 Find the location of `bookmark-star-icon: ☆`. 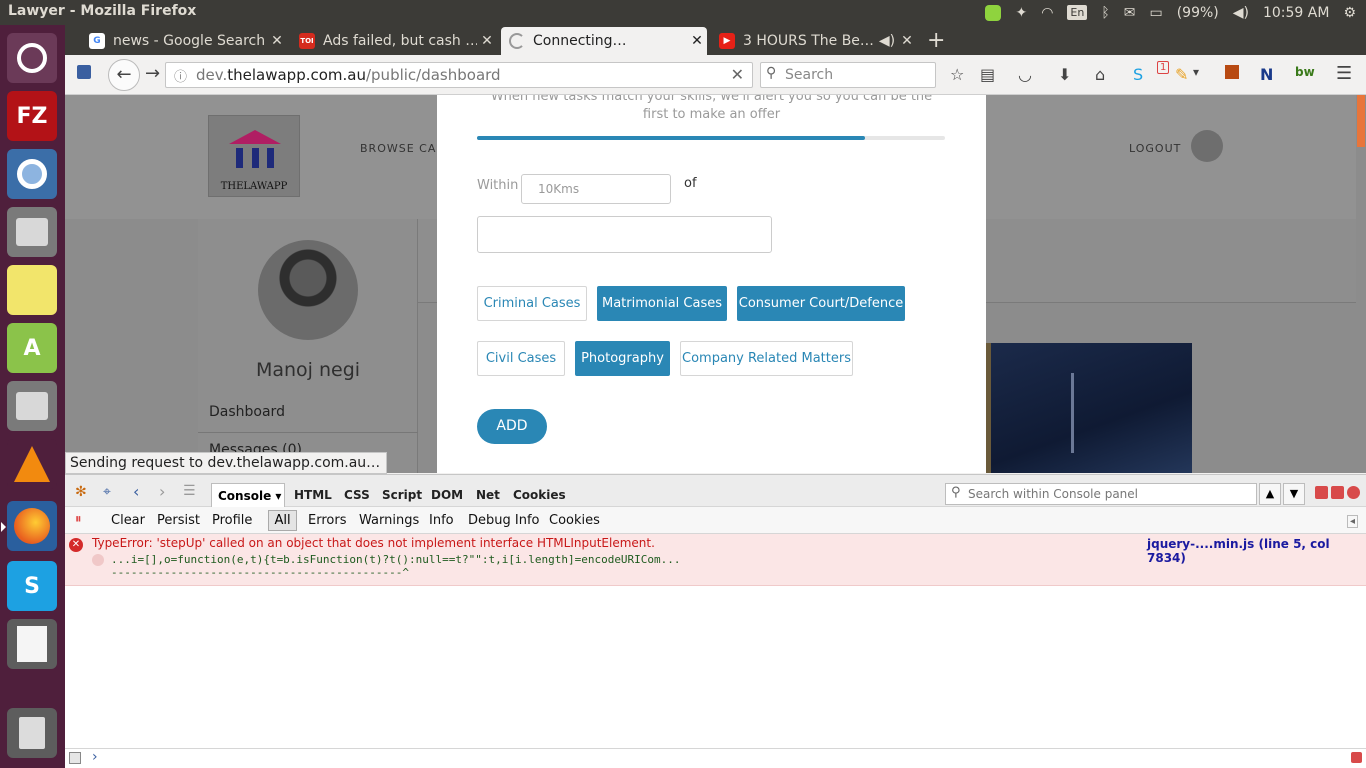

bookmark-star-icon: ☆ is located at coordinates (957, 74).